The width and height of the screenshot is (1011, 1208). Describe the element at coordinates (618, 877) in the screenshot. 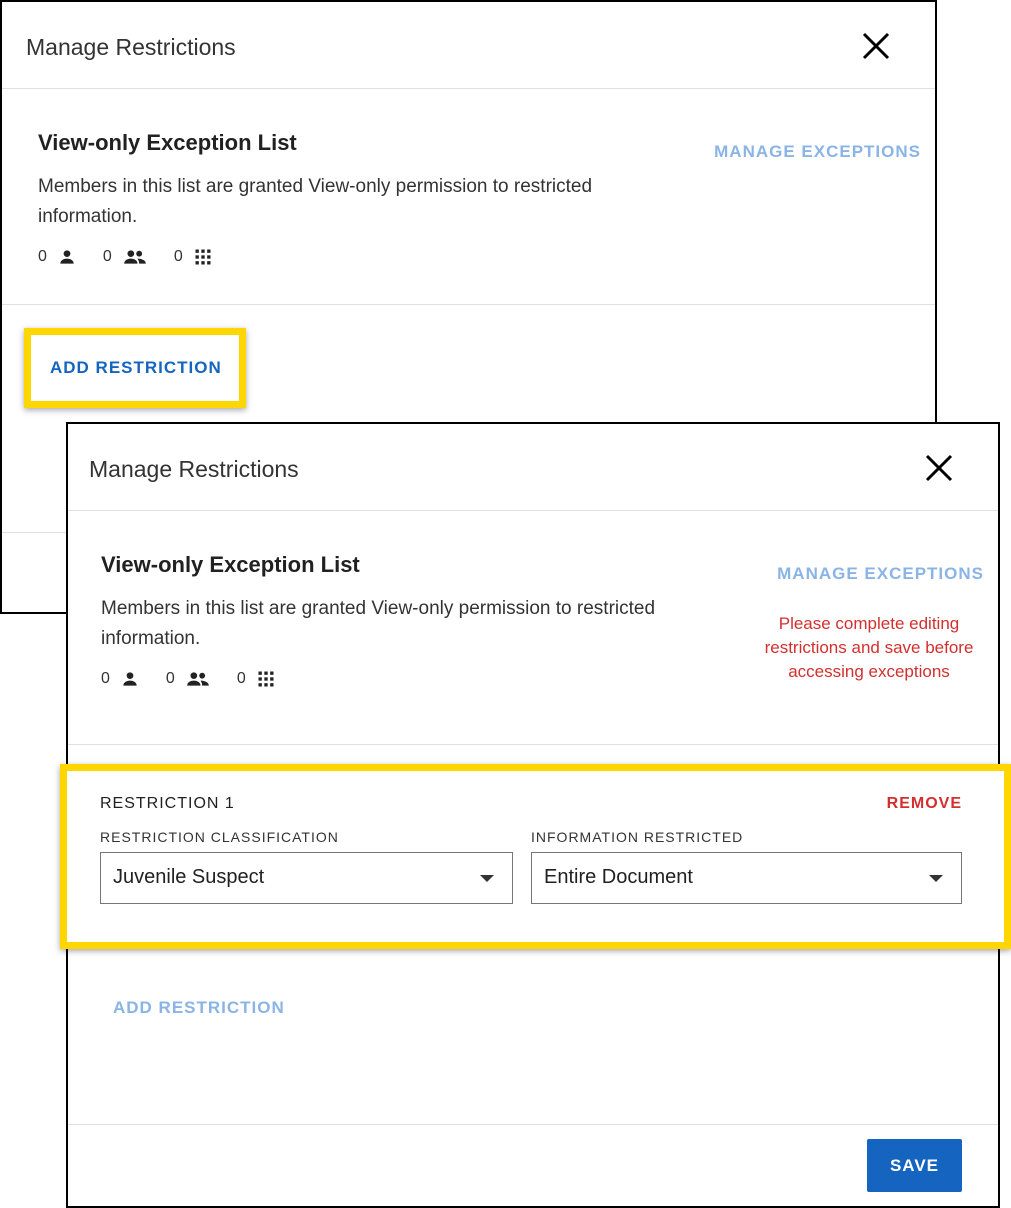

I see `information-restricted-value: Entire Document` at that location.